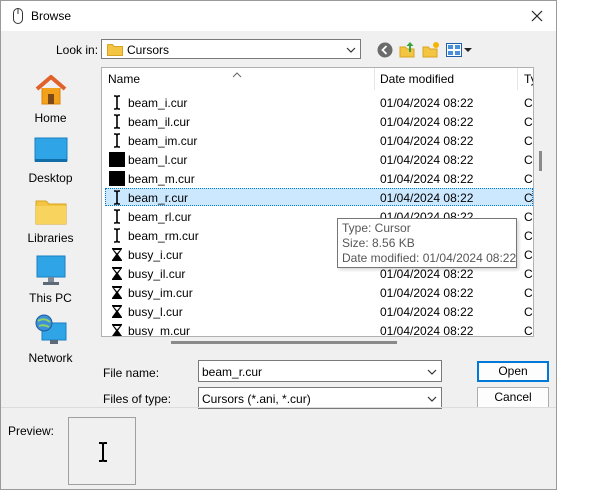 This screenshot has height=503, width=606. What do you see at coordinates (155, 255) in the screenshot?
I see `file-name-cell: busy_i.cur` at bounding box center [155, 255].